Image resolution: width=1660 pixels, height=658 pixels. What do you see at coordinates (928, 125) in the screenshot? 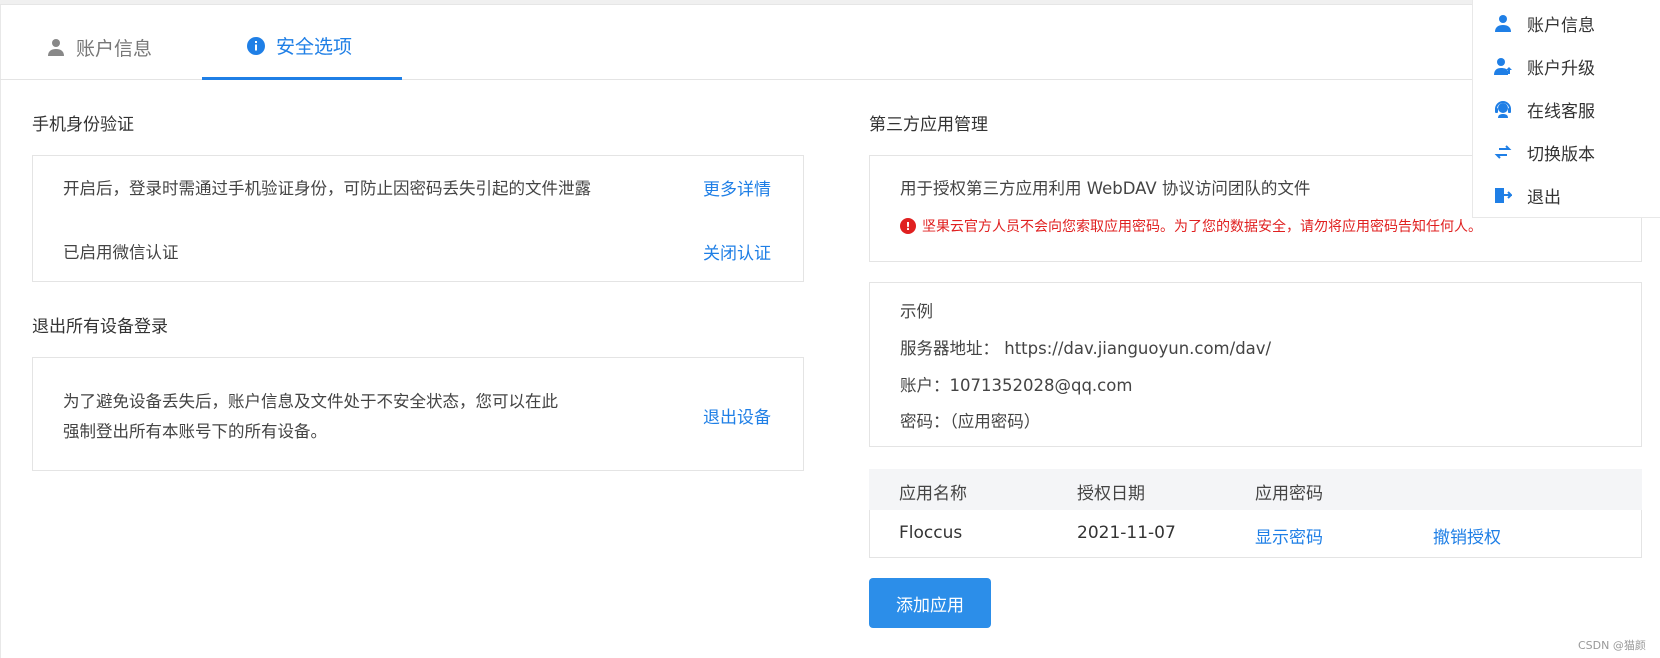
I see `third-party-title: 第三方应用管理` at bounding box center [928, 125].